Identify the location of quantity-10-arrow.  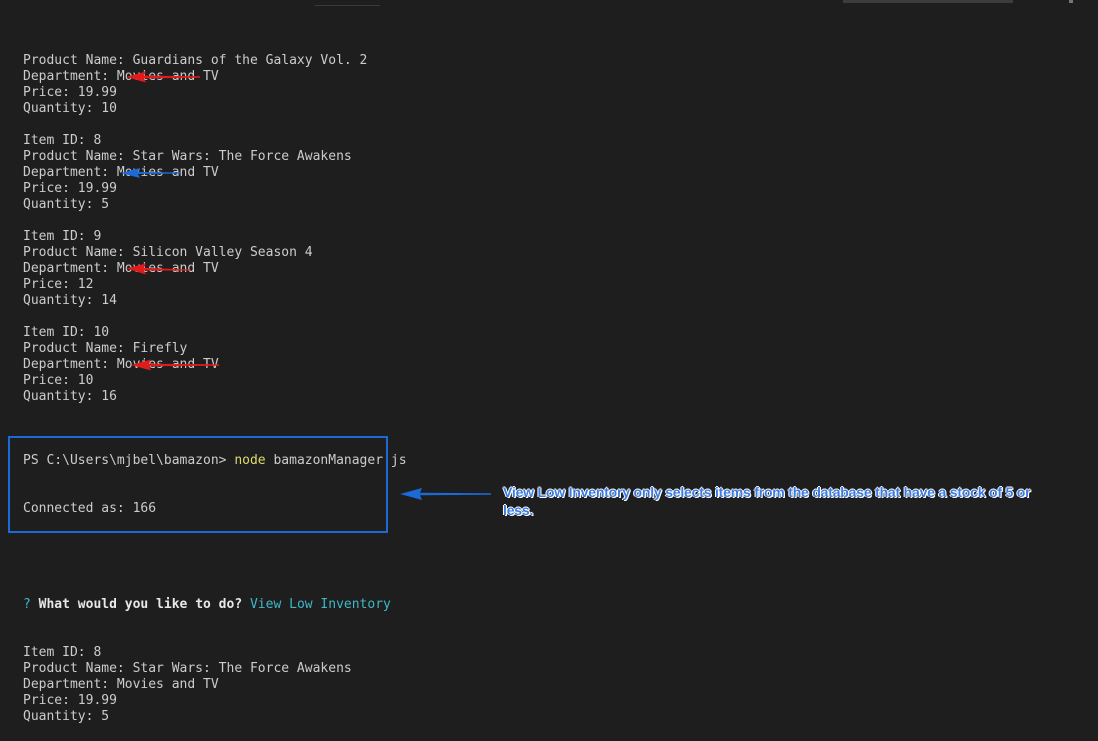
(163, 77).